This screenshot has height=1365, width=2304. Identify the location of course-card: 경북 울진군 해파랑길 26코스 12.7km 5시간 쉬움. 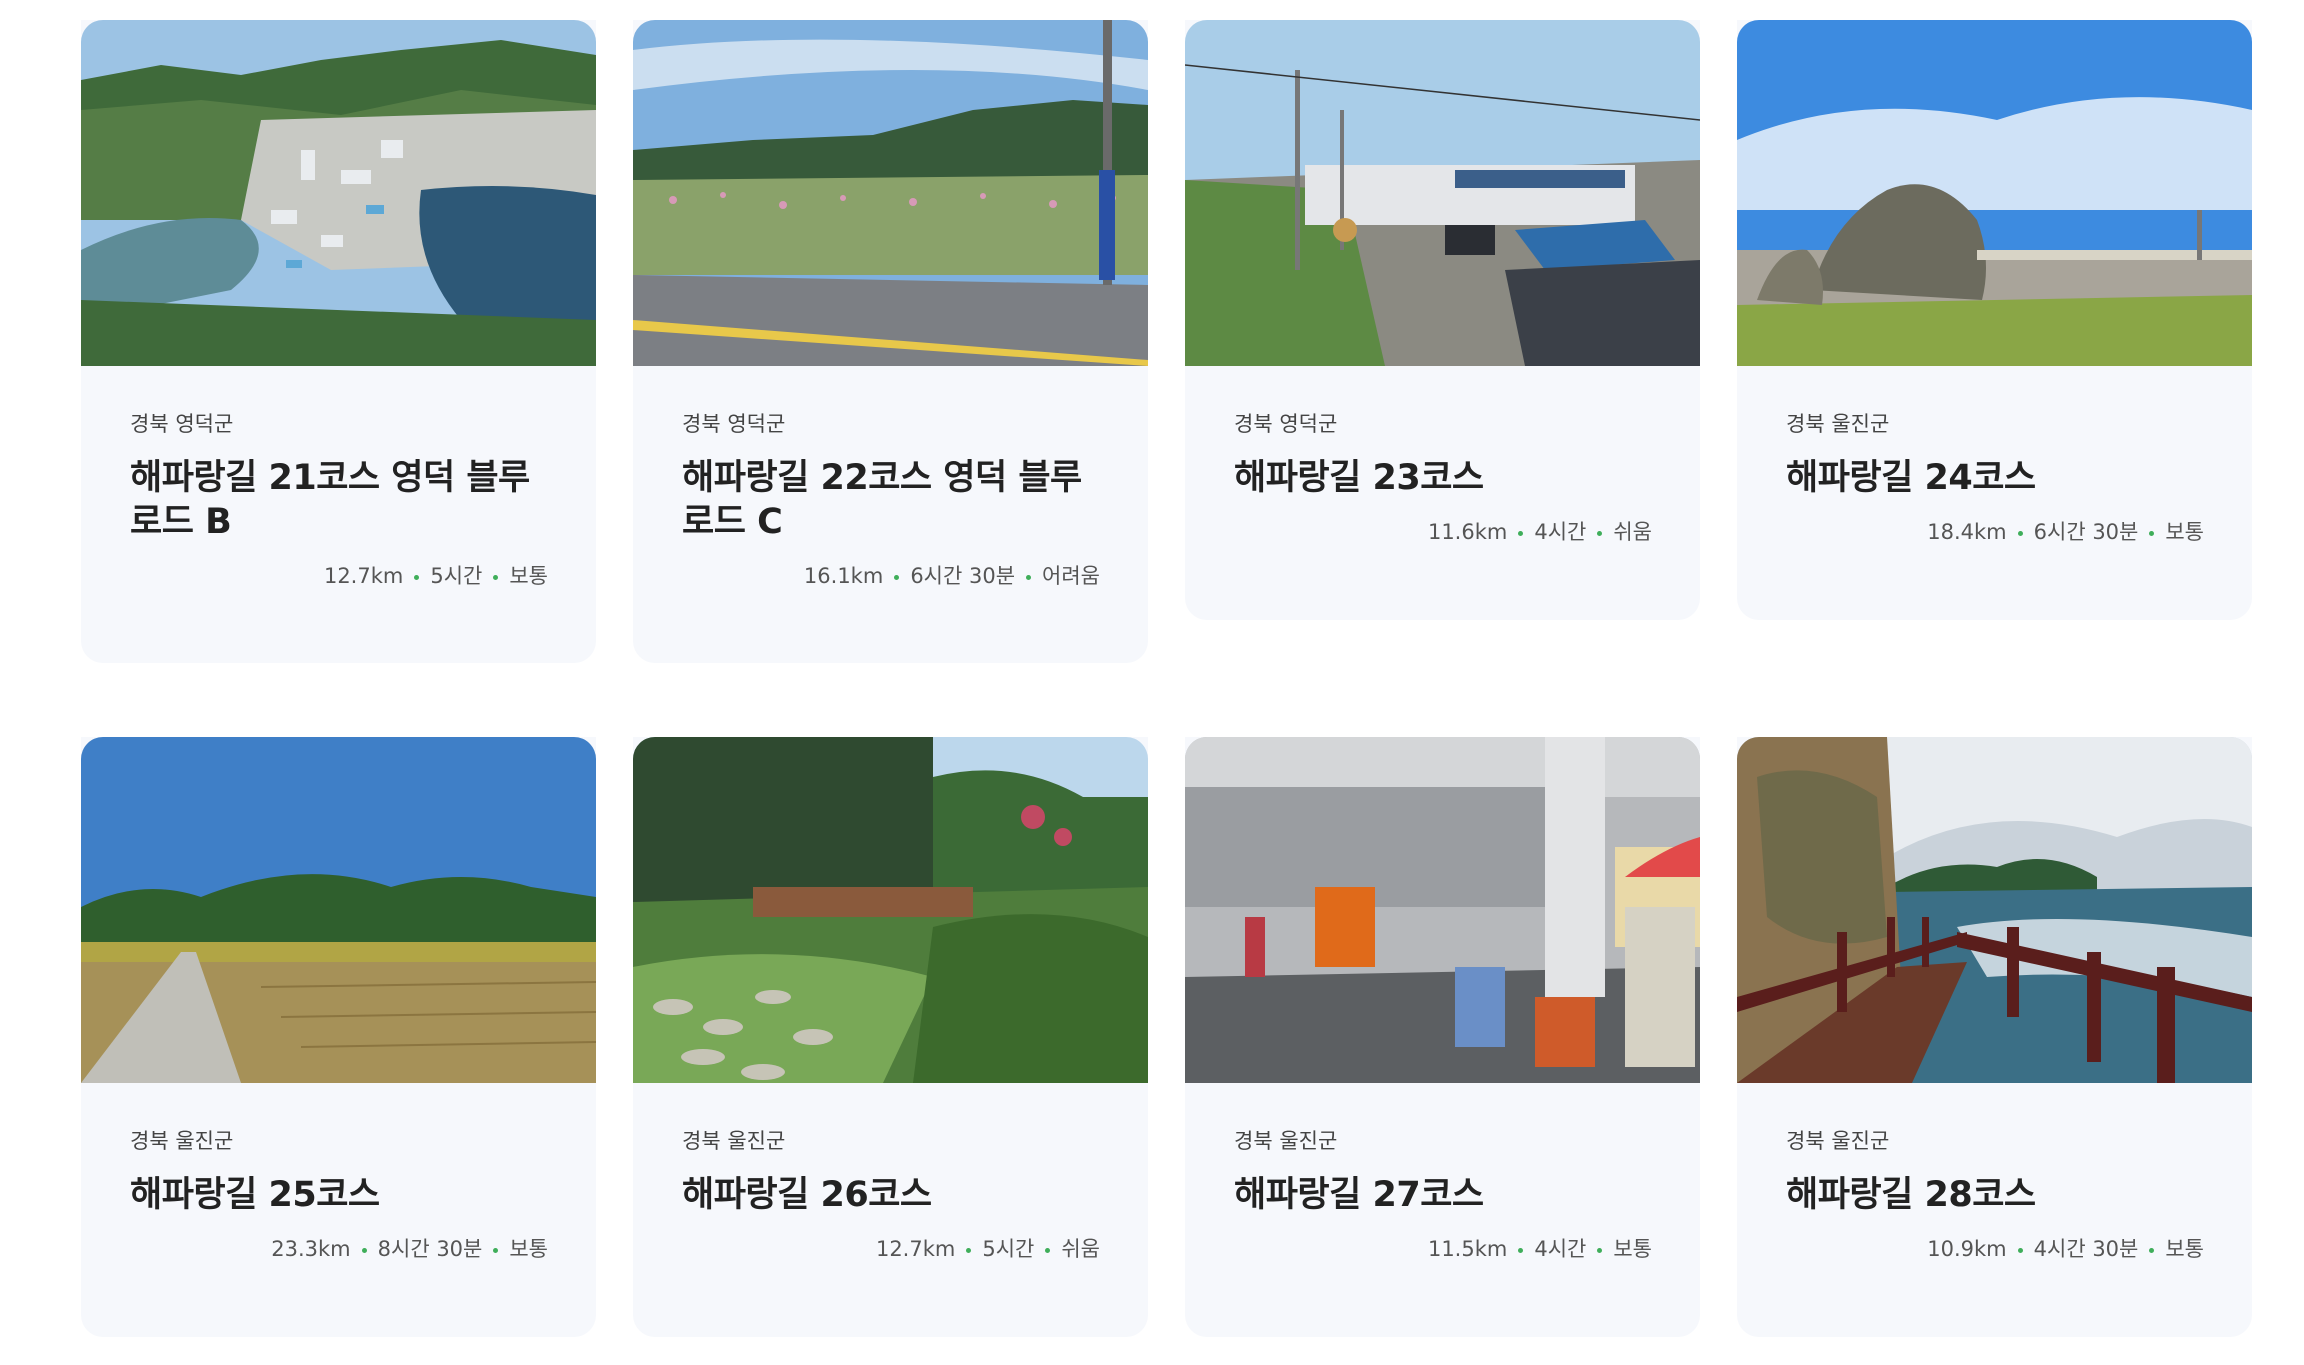
(890, 1037).